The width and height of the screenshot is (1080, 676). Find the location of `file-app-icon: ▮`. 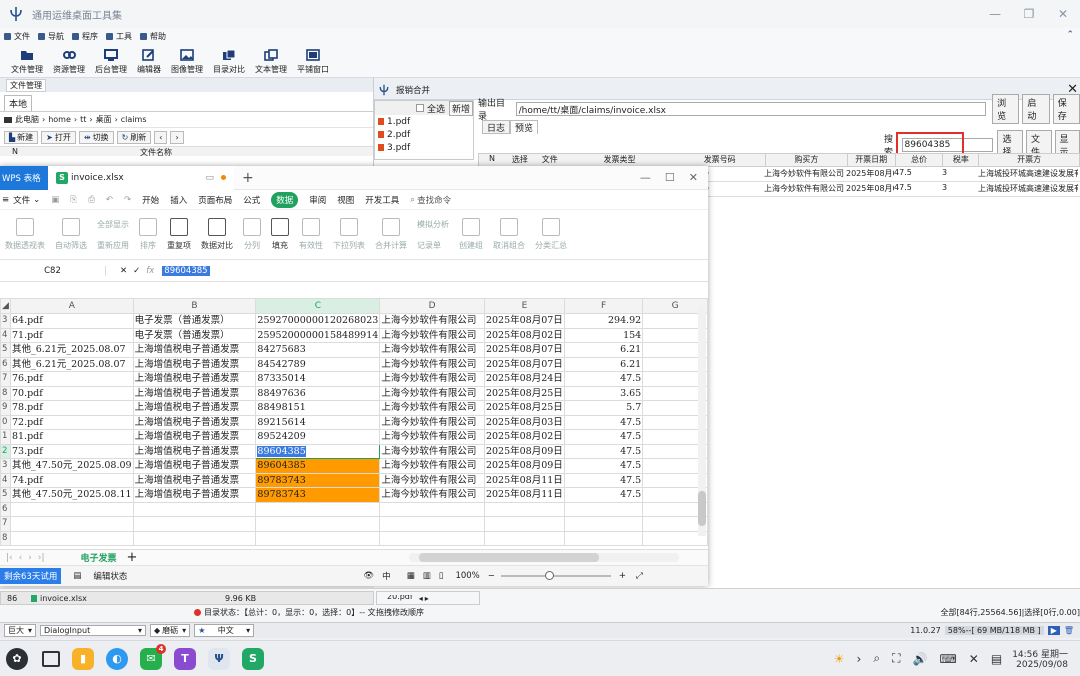

file-app-icon: ▮ is located at coordinates (83, 658).